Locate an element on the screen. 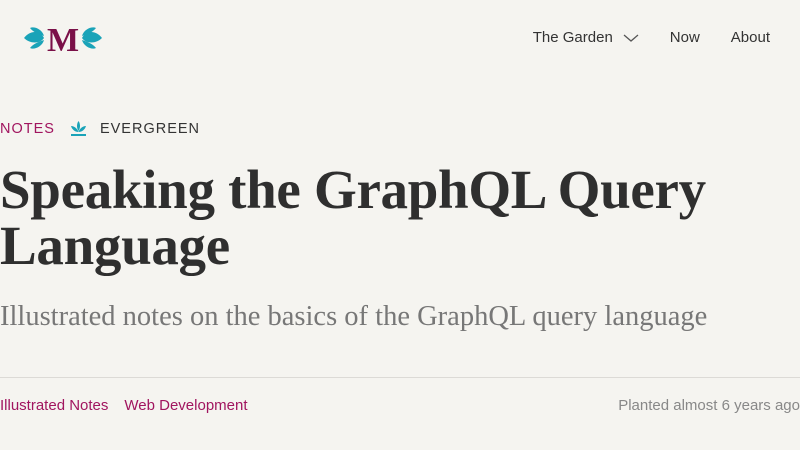 The height and width of the screenshot is (450, 800). planted-date: Planted almost 6 years ago is located at coordinates (709, 405).